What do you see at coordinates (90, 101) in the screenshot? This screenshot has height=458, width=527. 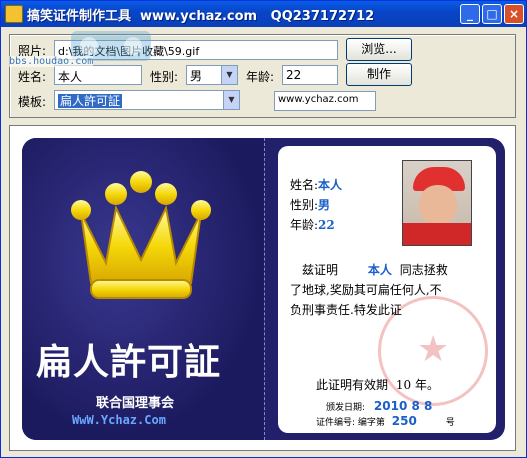 I see `template-value: 扁人許可証` at bounding box center [90, 101].